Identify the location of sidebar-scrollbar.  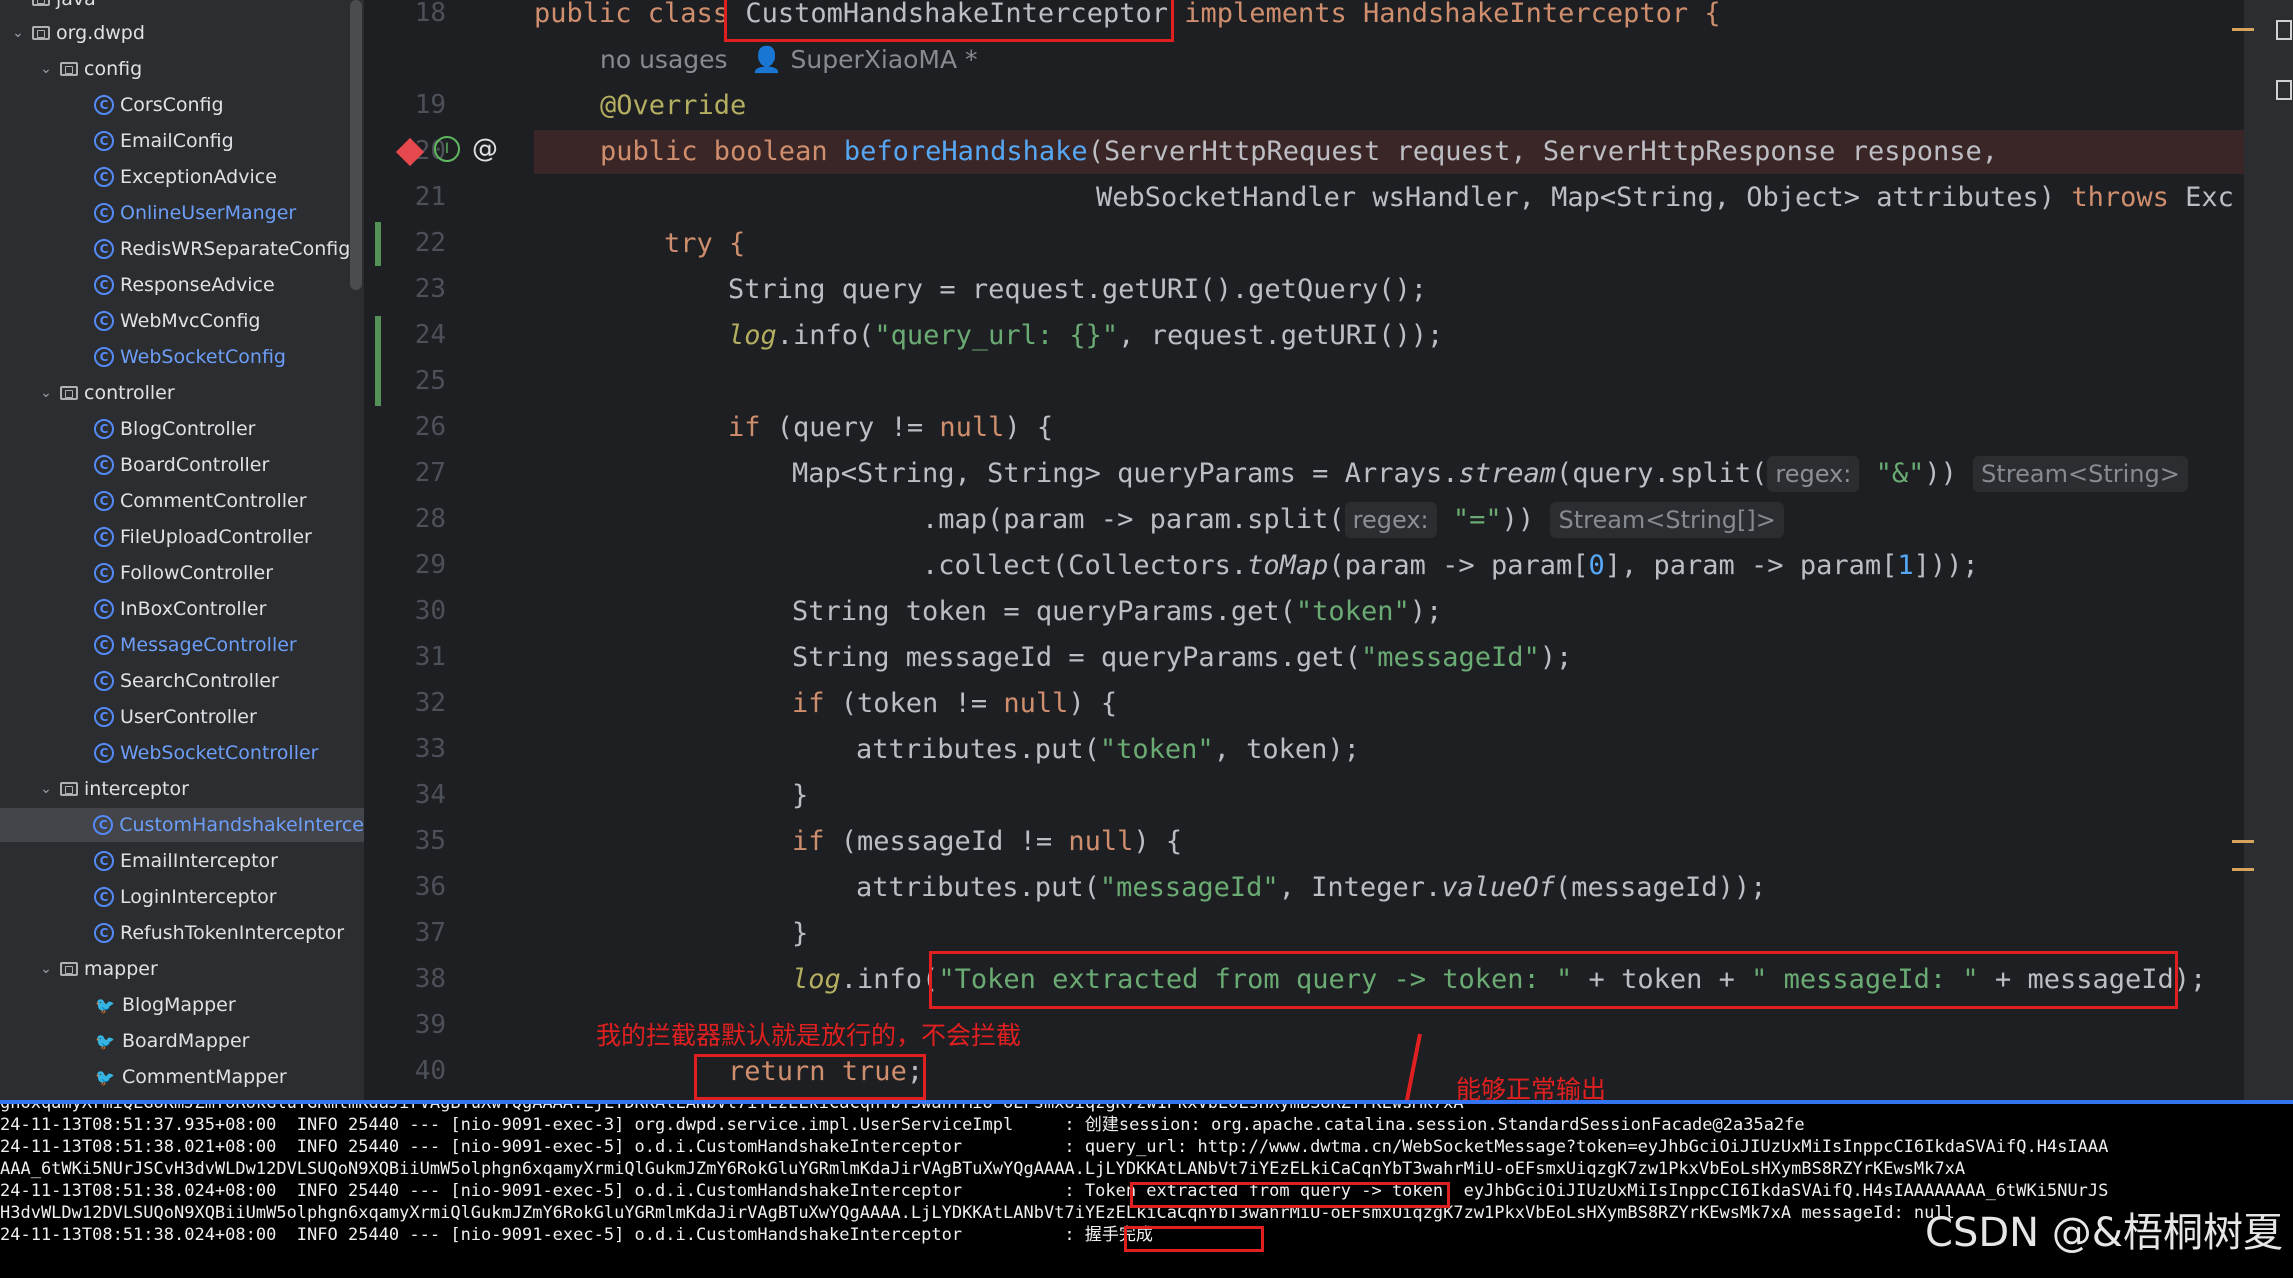
(356, 145).